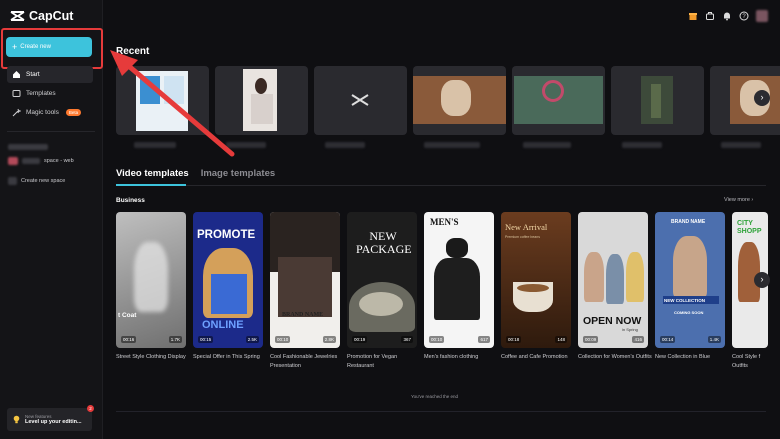  What do you see at coordinates (73, 112) in the screenshot?
I see `beta-badge: Beta` at bounding box center [73, 112].